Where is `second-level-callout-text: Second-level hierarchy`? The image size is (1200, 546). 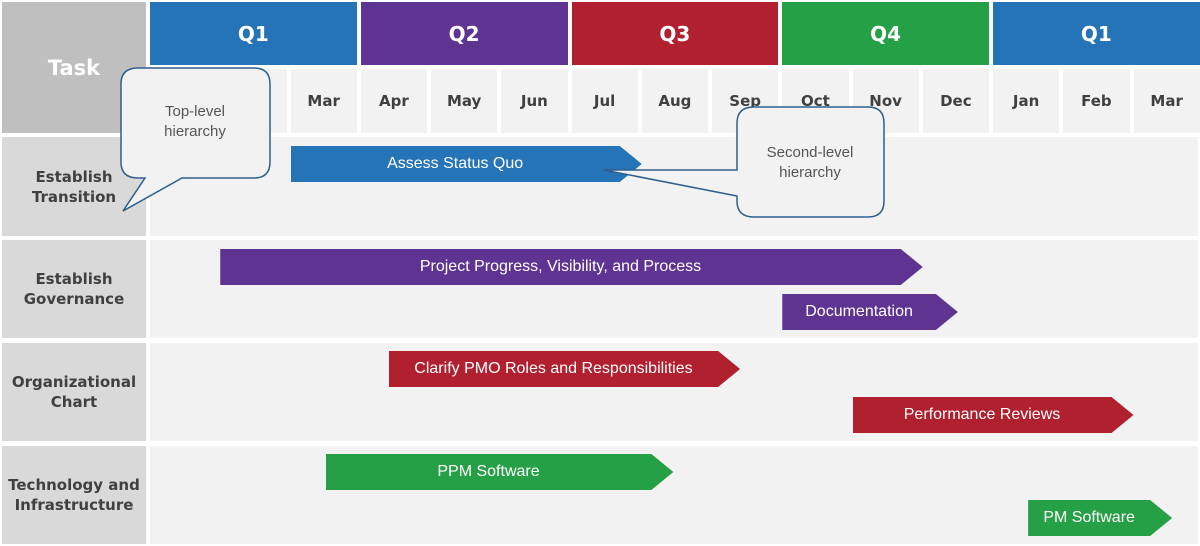 second-level-callout-text: Second-level hierarchy is located at coordinates (810, 162).